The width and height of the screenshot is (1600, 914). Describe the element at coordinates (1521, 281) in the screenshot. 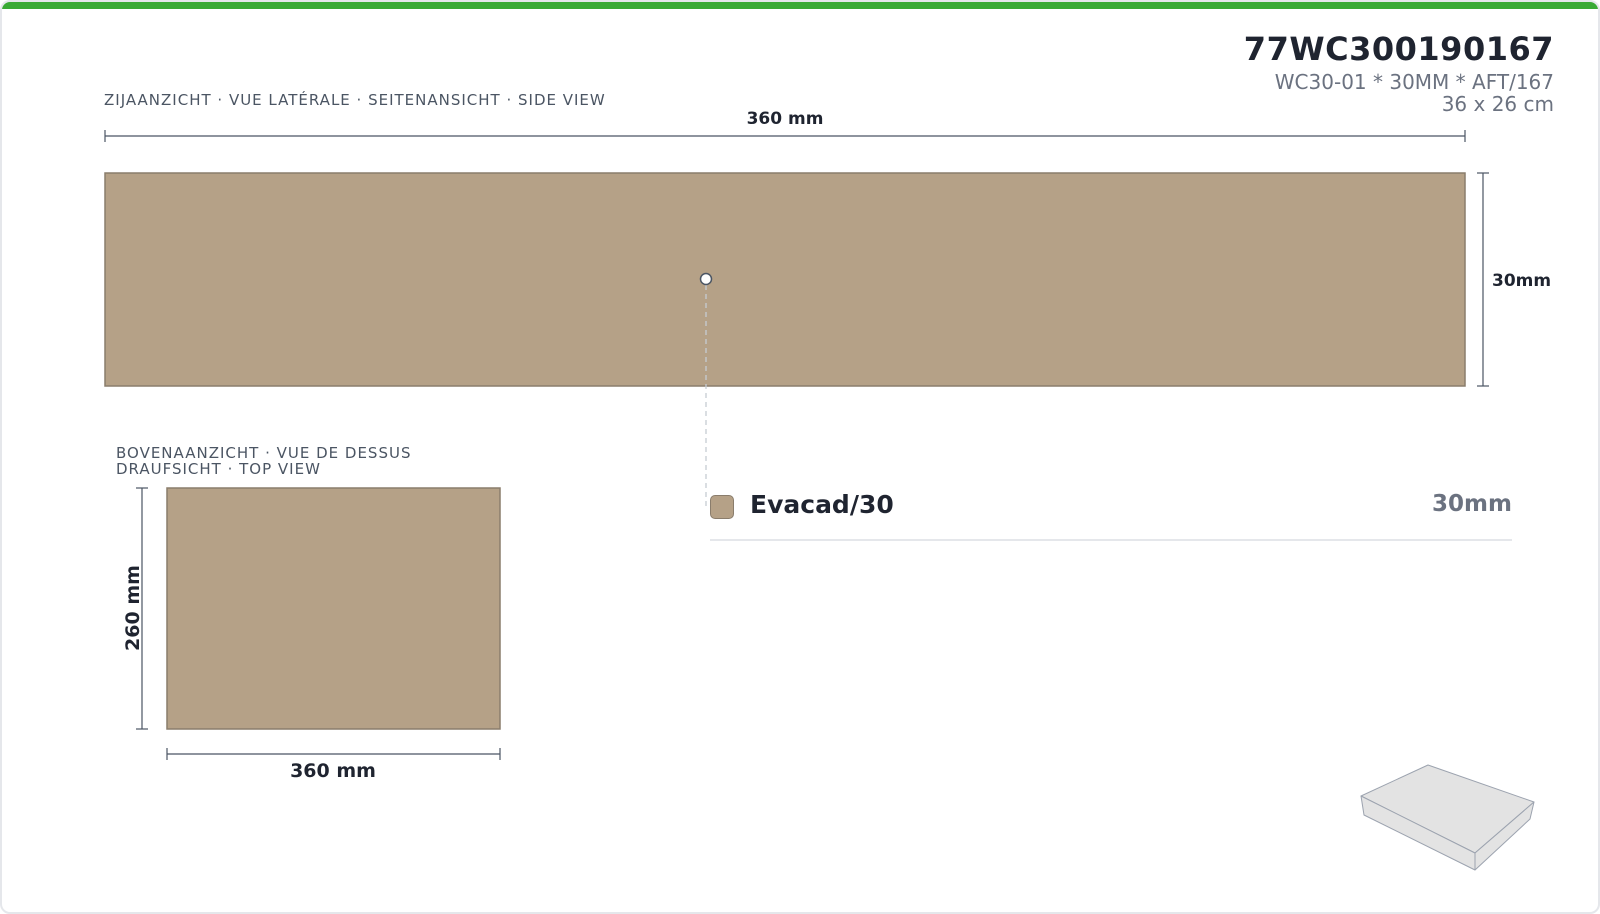

I see `side-height-label: 30mm` at that location.